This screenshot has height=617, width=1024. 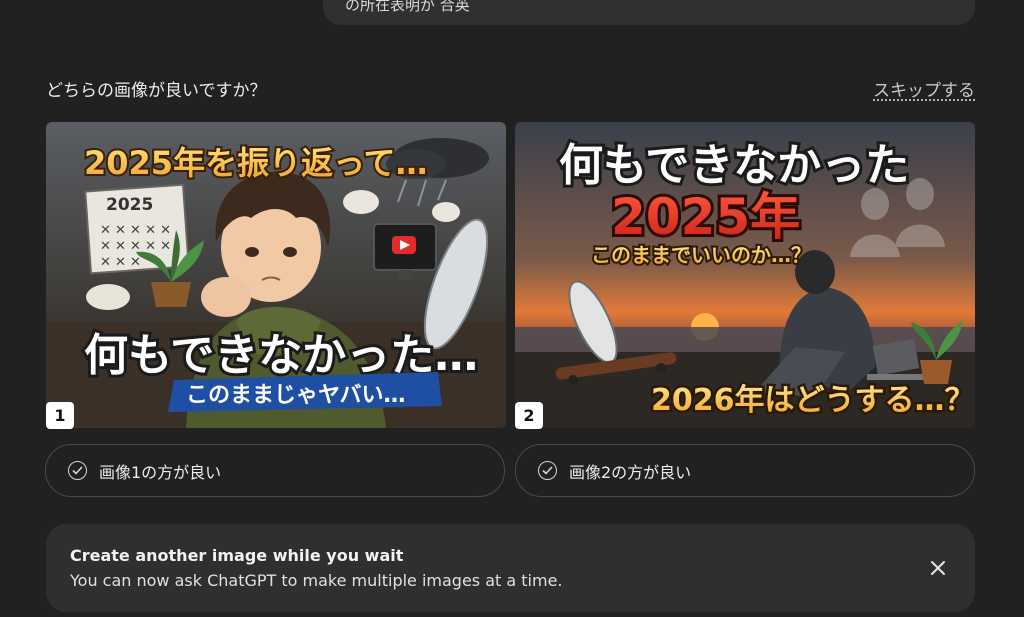 I want to click on prefer-image-1-label: 画像1の方が良い, so click(x=160, y=472).